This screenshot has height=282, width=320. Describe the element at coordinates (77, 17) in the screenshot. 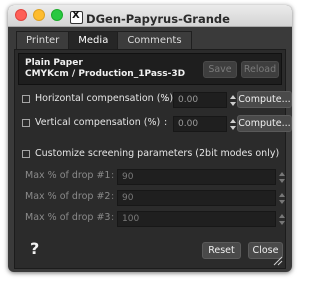

I see `x11-icon` at that location.